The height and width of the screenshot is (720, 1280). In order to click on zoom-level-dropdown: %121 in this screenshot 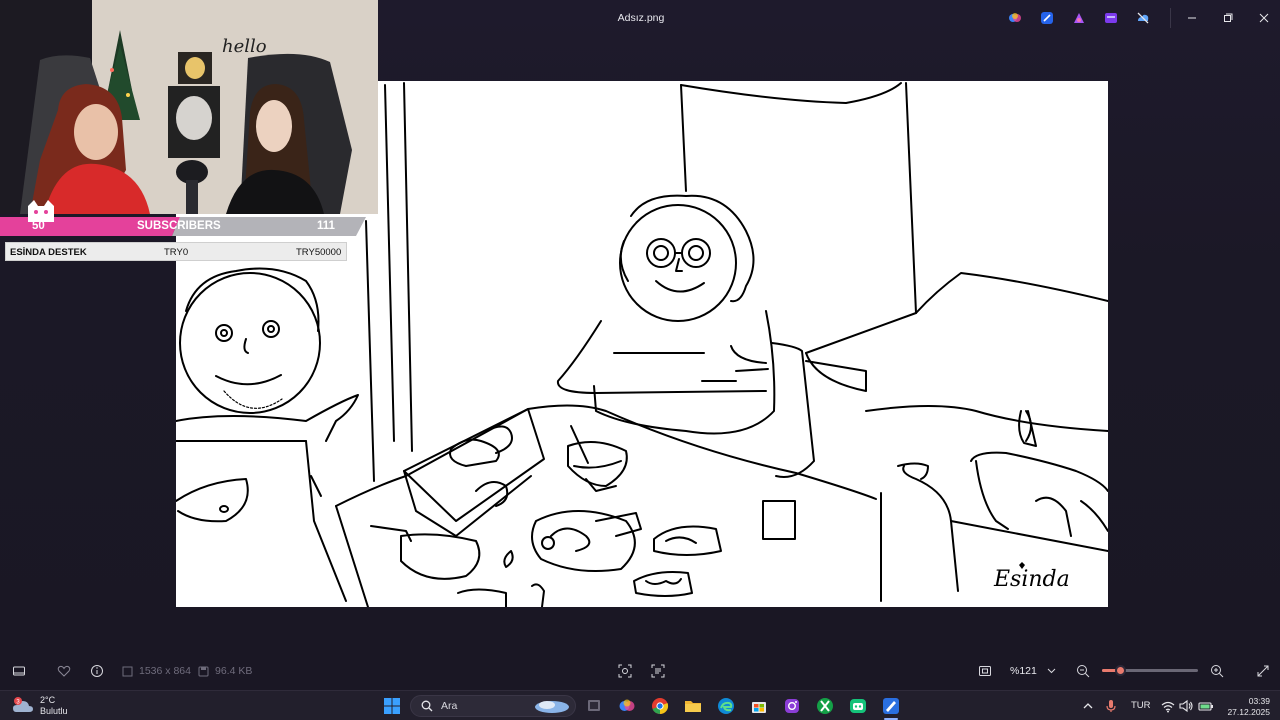, I will do `click(1034, 671)`.